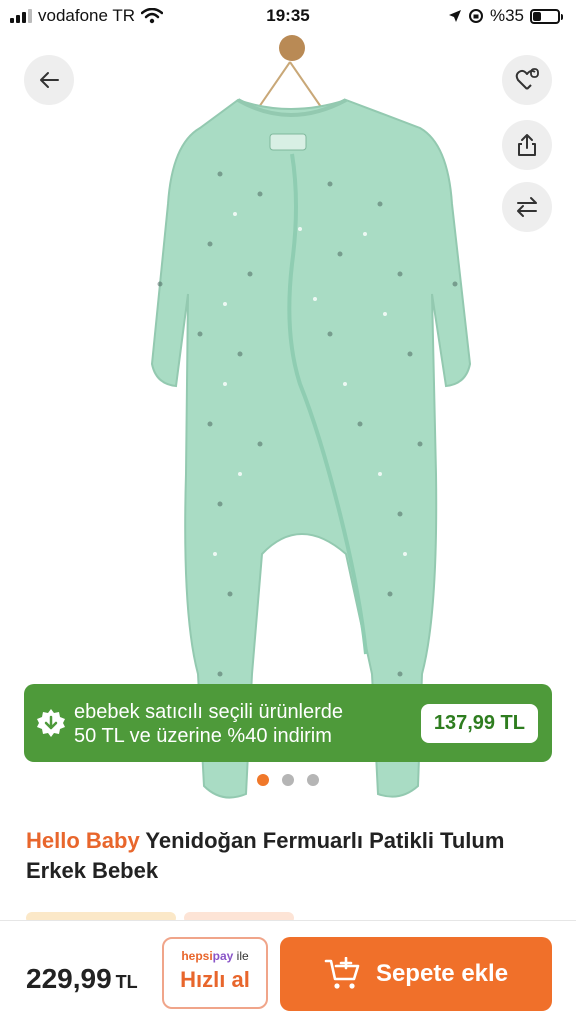  Describe the element at coordinates (83, 840) in the screenshot. I see `brand-link: Hello Baby` at that location.